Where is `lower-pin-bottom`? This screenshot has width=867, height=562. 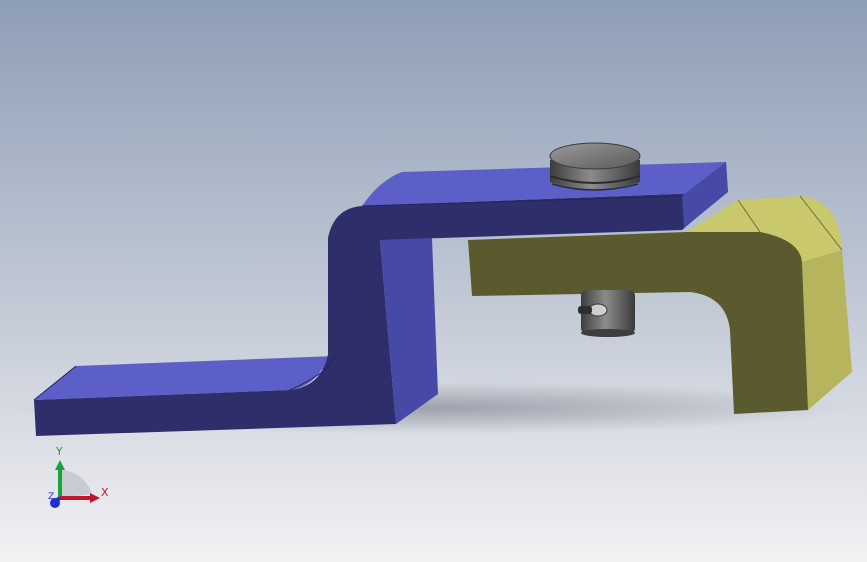 lower-pin-bottom is located at coordinates (608, 333).